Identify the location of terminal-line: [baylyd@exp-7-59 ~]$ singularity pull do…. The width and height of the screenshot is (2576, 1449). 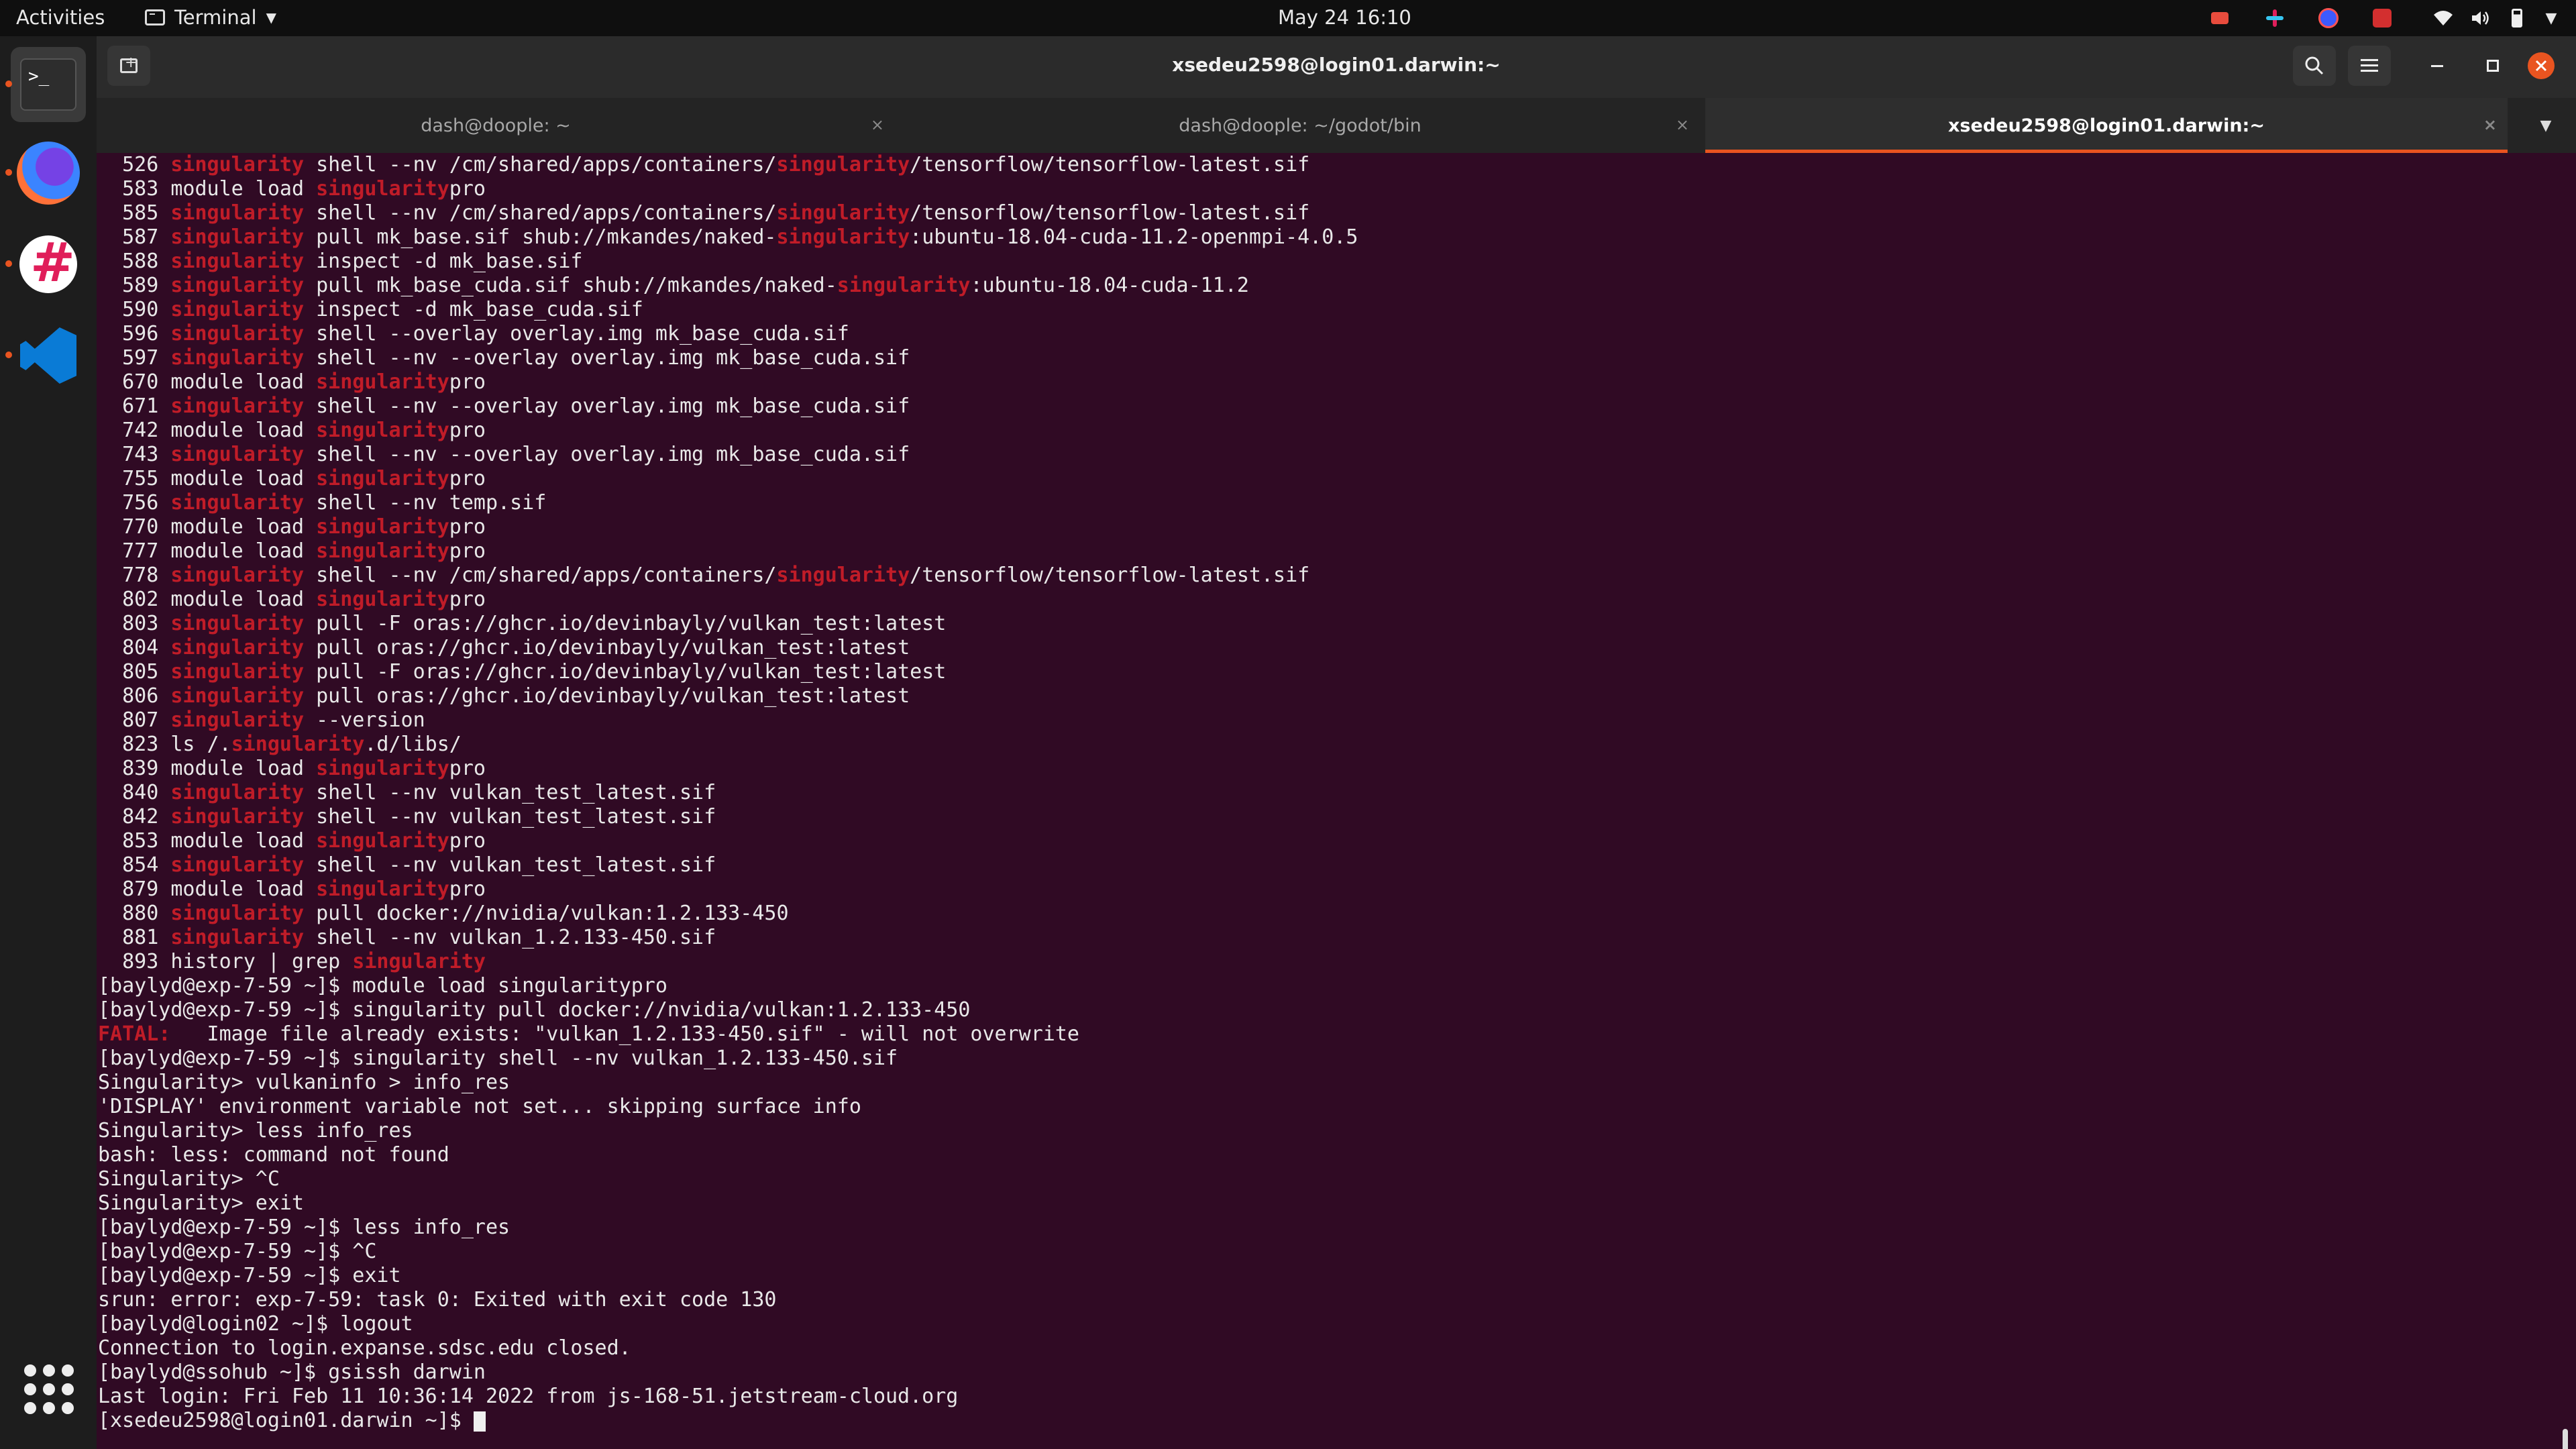
(728, 1010).